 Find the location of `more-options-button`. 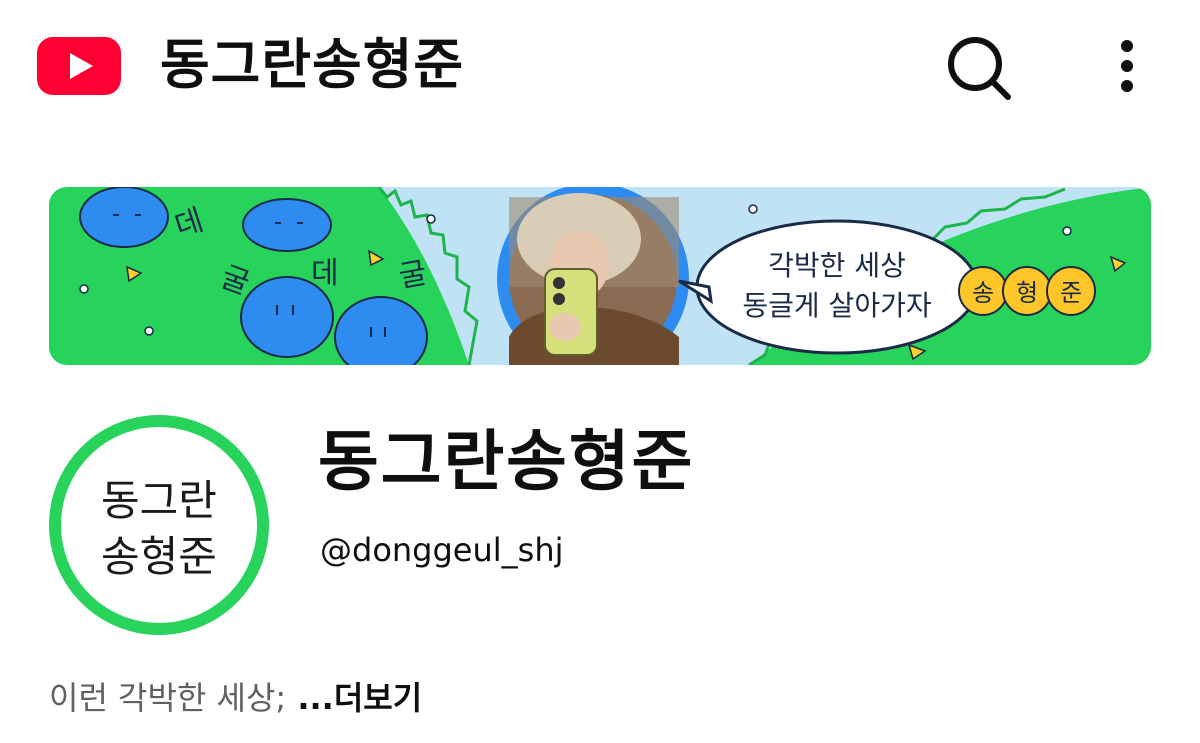

more-options-button is located at coordinates (1127, 66).